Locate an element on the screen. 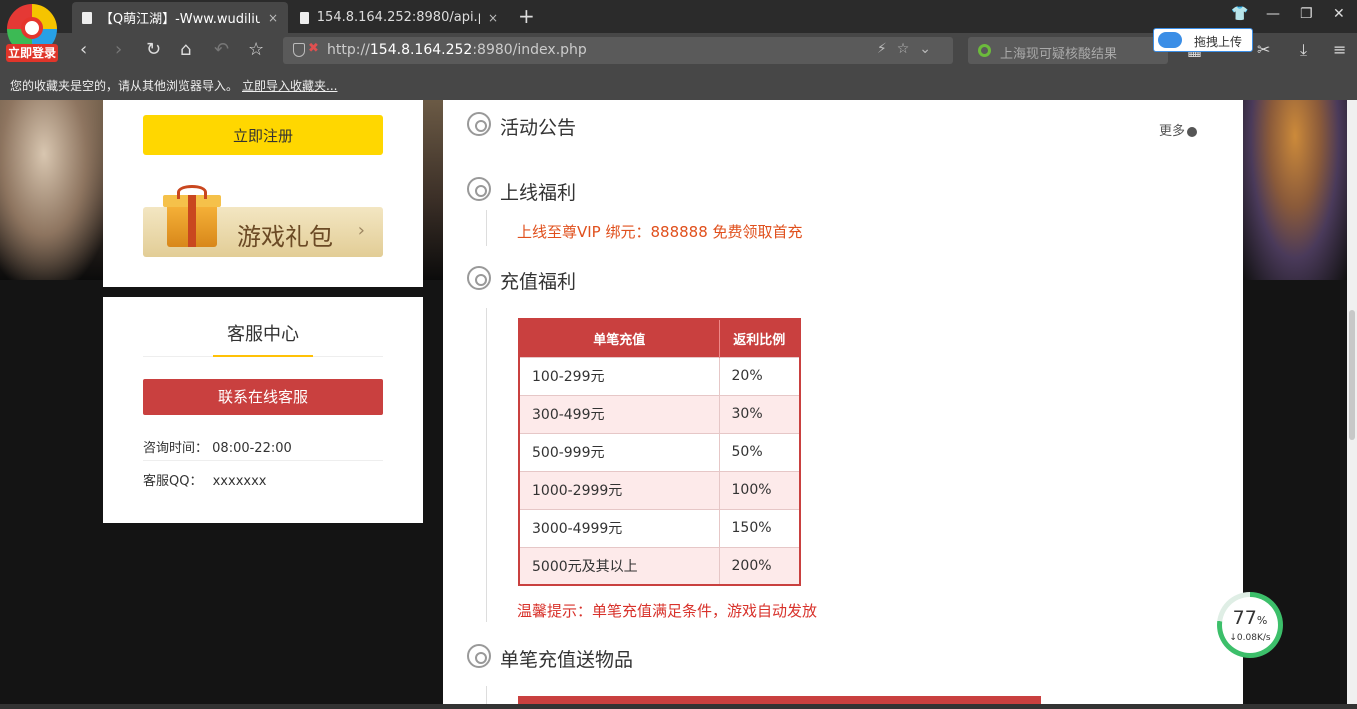  upload-label: 拖拽上传 is located at coordinates (1218, 42).